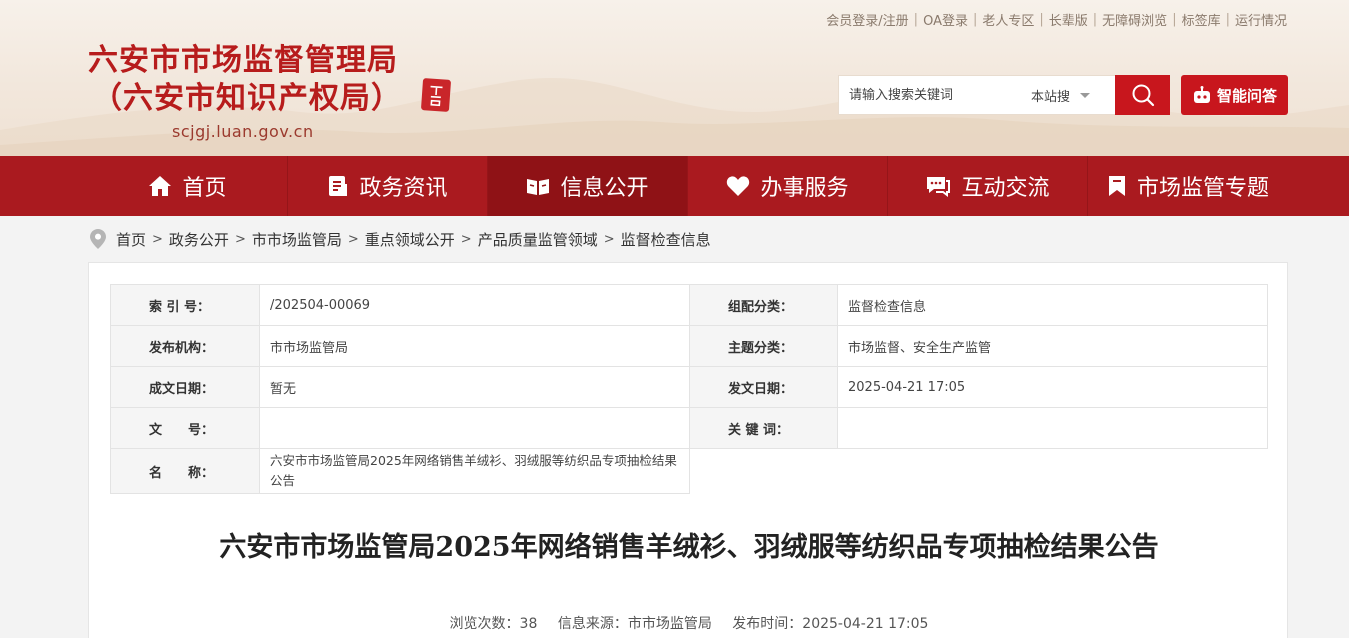 The image size is (1349, 638). I want to click on tag-library-link: 标签库, so click(1201, 19).